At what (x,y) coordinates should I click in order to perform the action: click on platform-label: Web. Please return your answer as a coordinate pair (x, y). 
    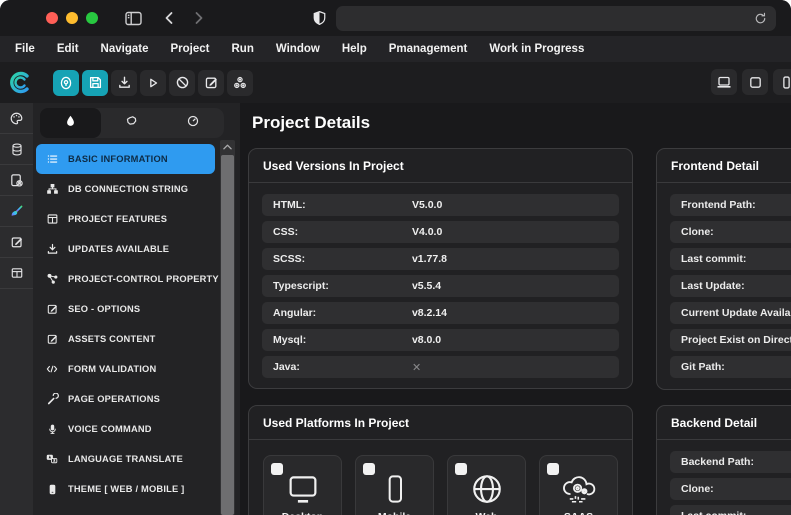
    Looking at the image, I should click on (487, 513).